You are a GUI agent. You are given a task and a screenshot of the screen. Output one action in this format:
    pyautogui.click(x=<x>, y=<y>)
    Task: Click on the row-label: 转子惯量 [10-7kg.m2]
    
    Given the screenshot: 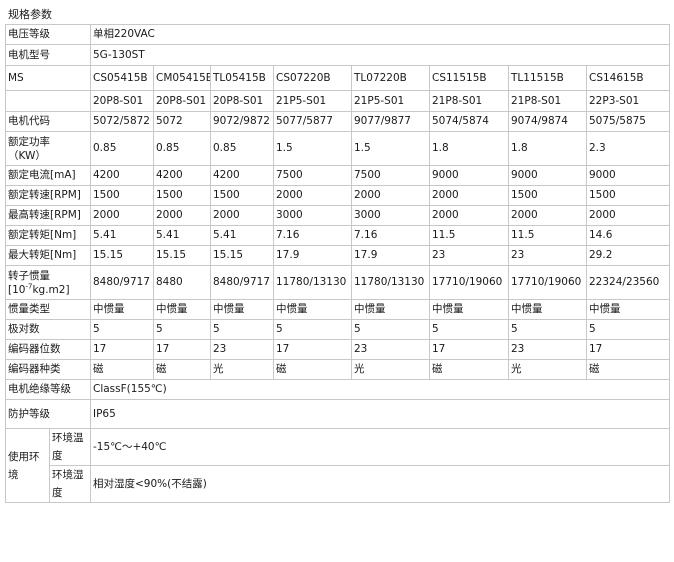 What is the action you would take?
    pyautogui.click(x=48, y=282)
    